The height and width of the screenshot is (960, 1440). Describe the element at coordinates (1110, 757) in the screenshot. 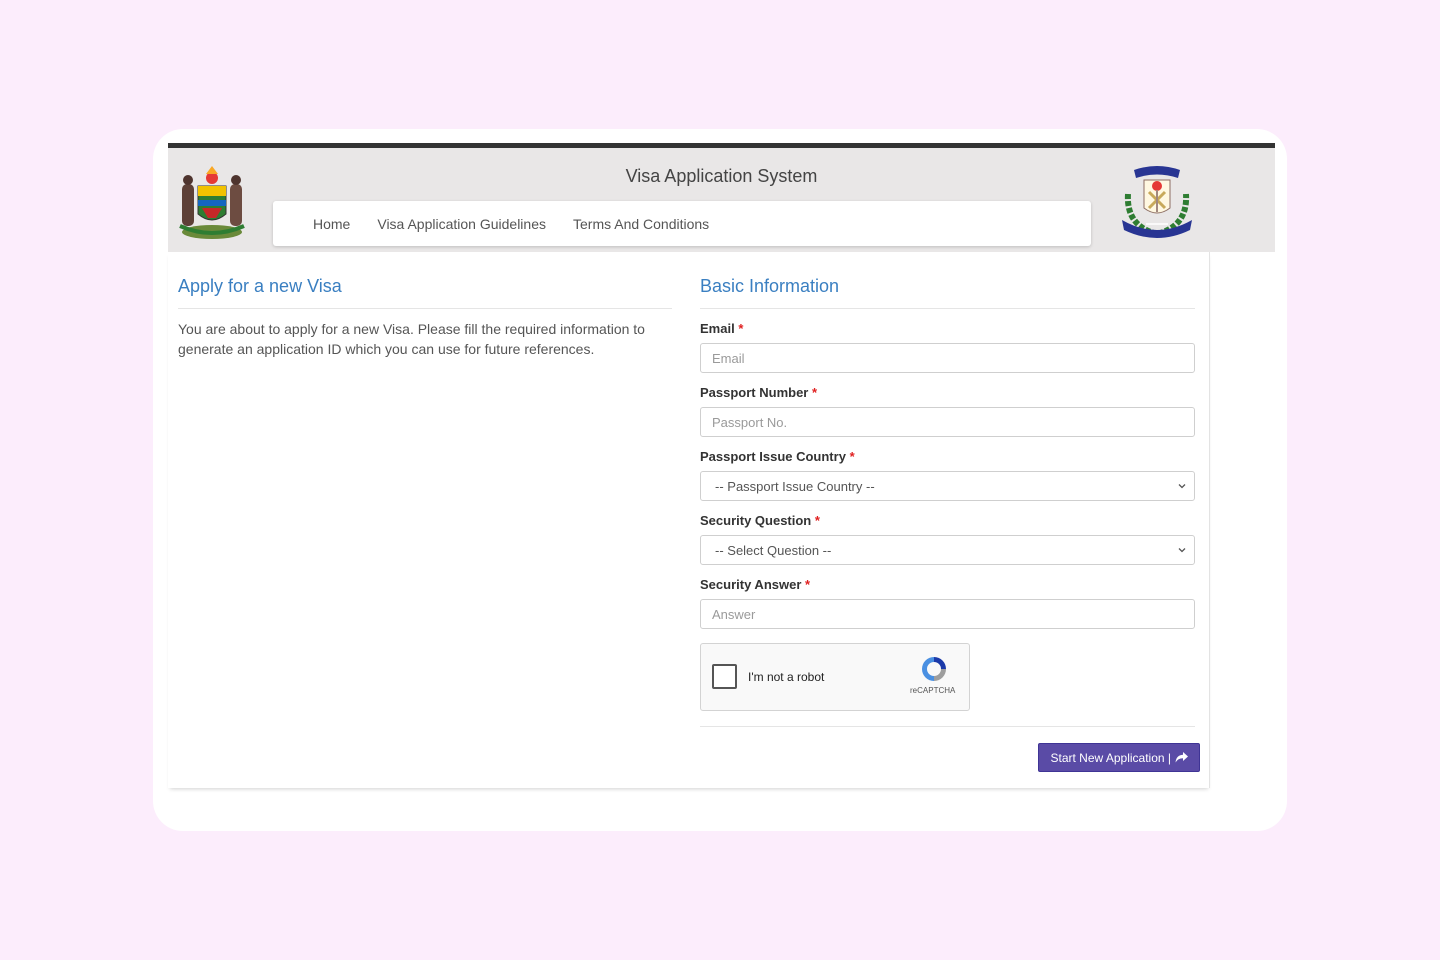

I see `submit-label: Start New Application |` at that location.